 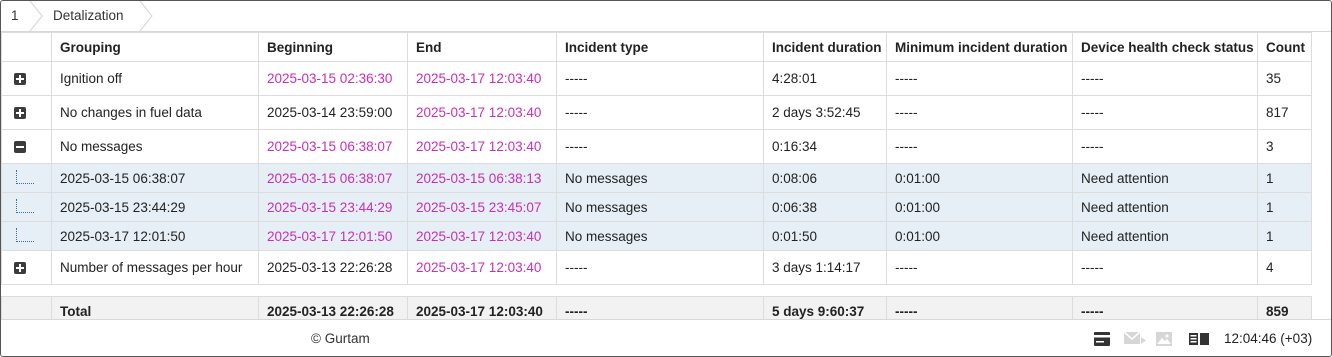 I want to click on cell-count: 3, so click(x=1284, y=146).